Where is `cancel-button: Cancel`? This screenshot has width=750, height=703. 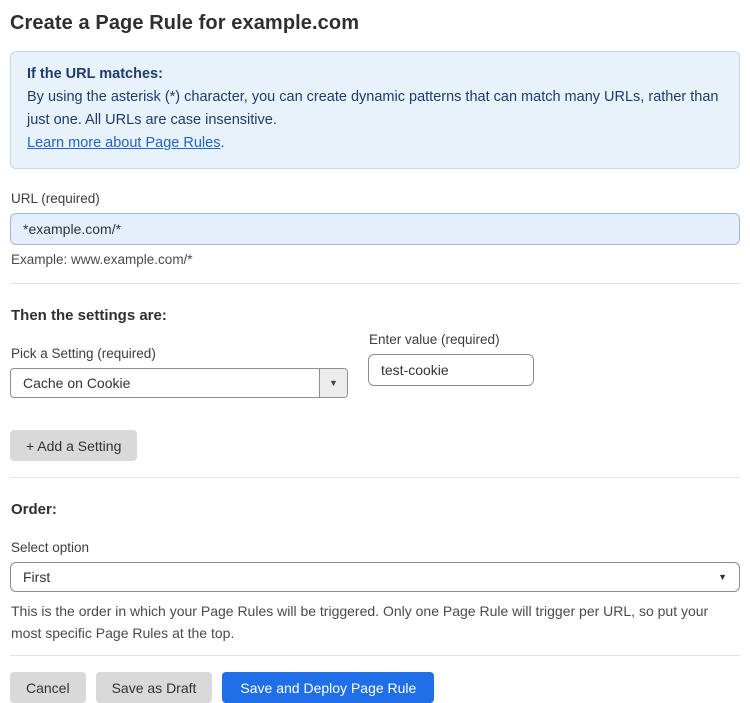 cancel-button: Cancel is located at coordinates (48, 687).